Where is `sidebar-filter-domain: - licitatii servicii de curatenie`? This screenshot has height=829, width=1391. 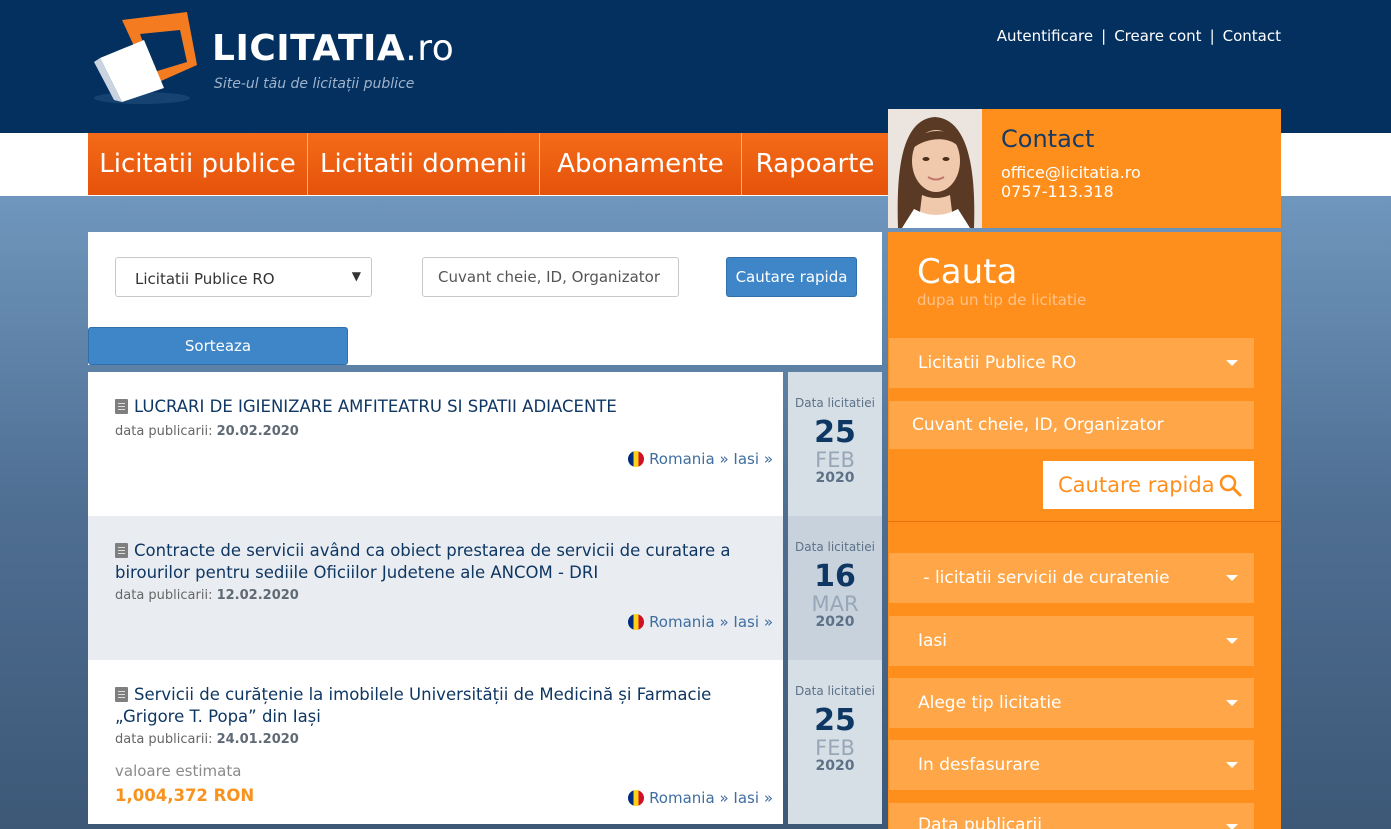 sidebar-filter-domain: - licitatii servicii de curatenie is located at coordinates (1071, 578).